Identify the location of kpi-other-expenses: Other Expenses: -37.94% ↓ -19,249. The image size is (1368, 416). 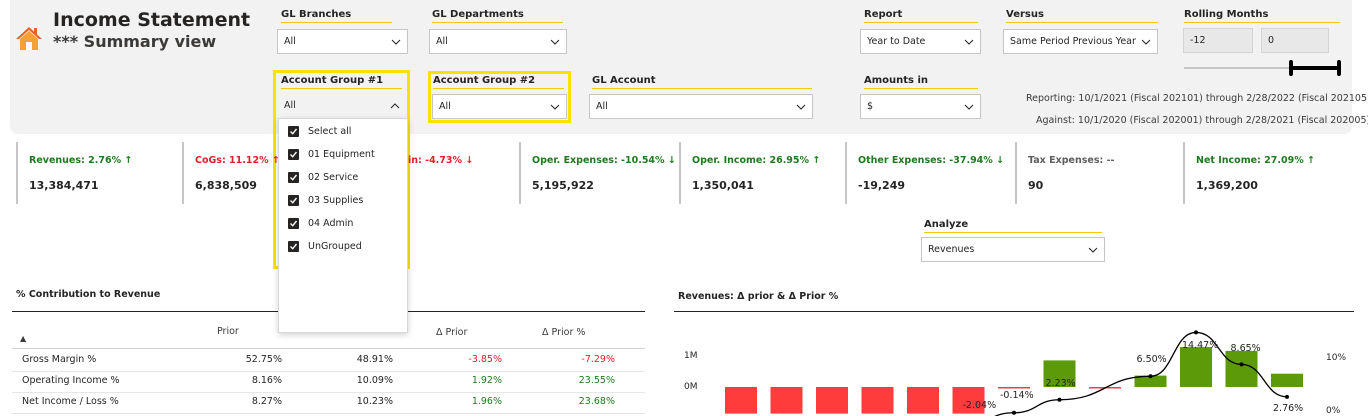
(927, 173).